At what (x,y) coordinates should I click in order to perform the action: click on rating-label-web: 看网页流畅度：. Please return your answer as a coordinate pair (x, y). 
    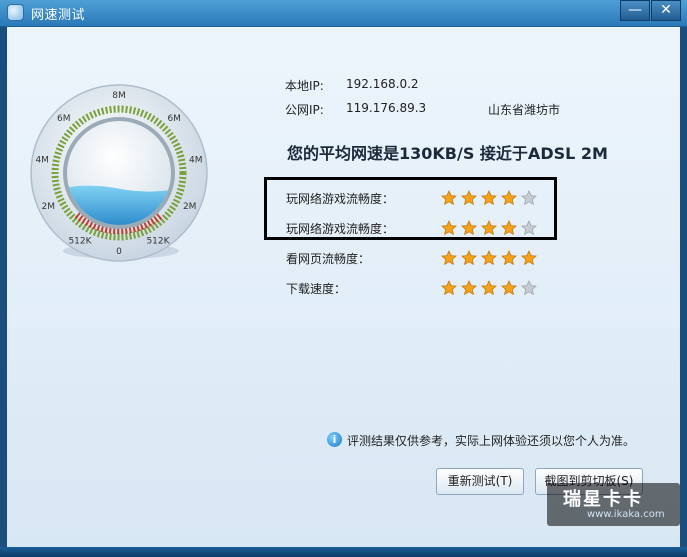
    Looking at the image, I should click on (328, 259).